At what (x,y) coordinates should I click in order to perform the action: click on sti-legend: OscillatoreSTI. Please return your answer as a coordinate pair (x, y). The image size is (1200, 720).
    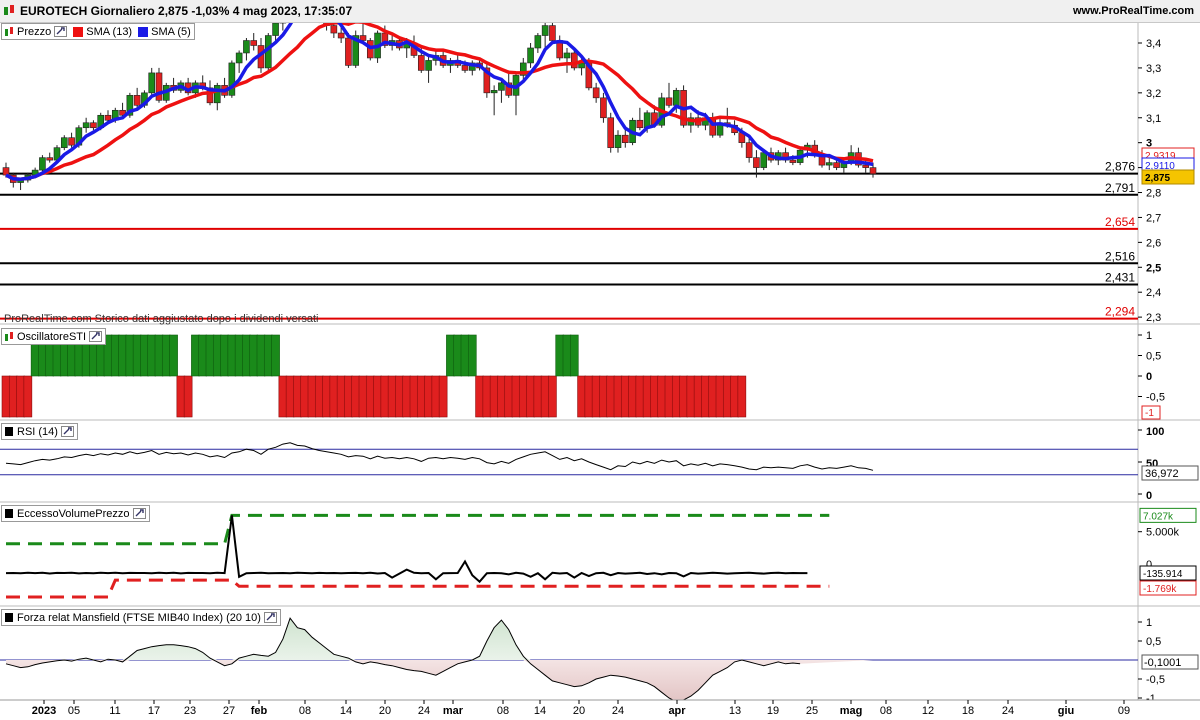
    Looking at the image, I should click on (54, 336).